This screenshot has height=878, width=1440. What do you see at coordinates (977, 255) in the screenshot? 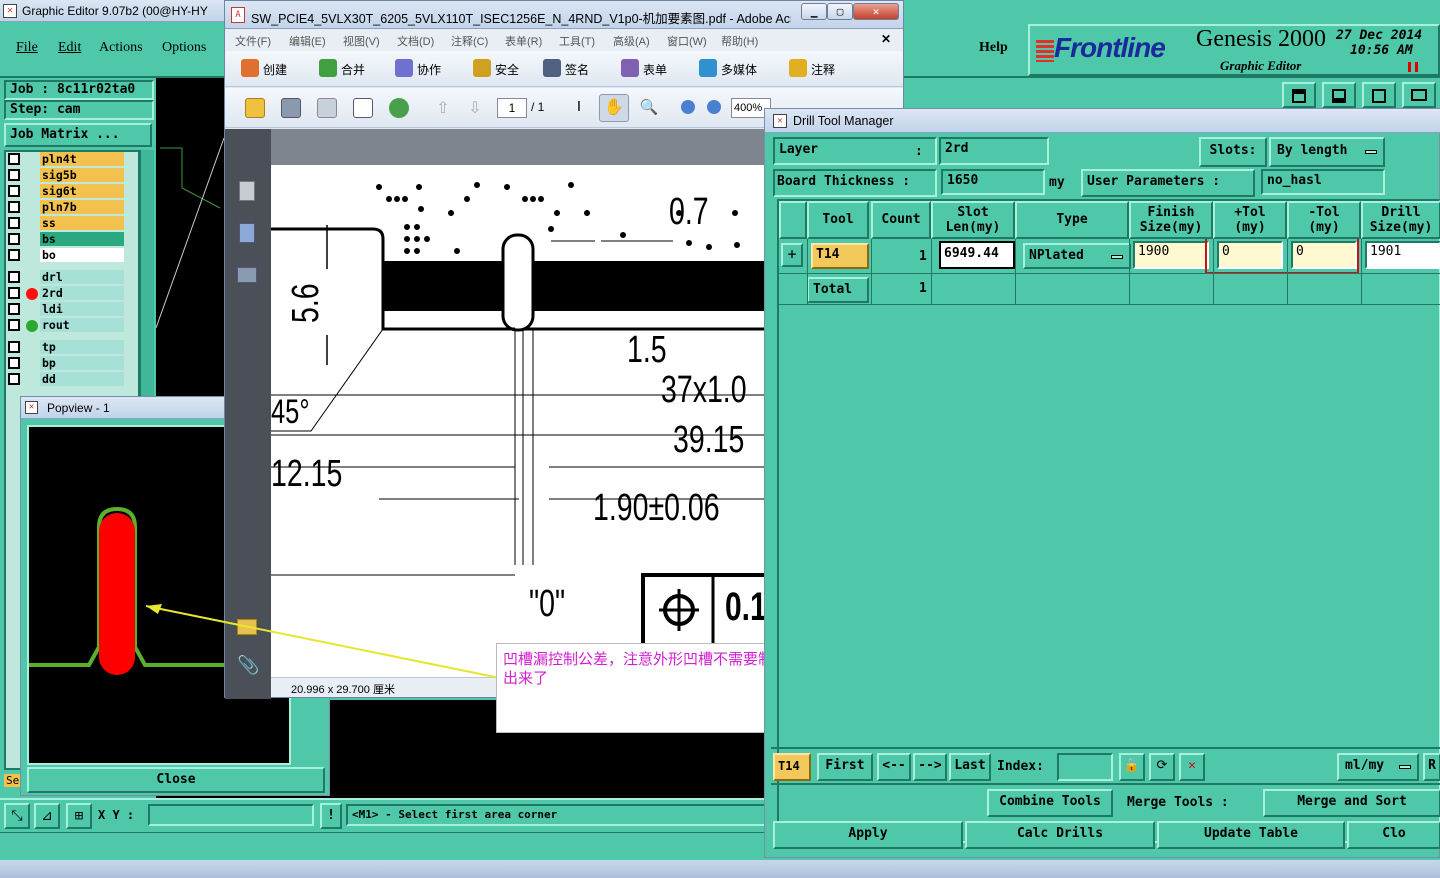
I see `slot-len-cell: 6949.44` at bounding box center [977, 255].